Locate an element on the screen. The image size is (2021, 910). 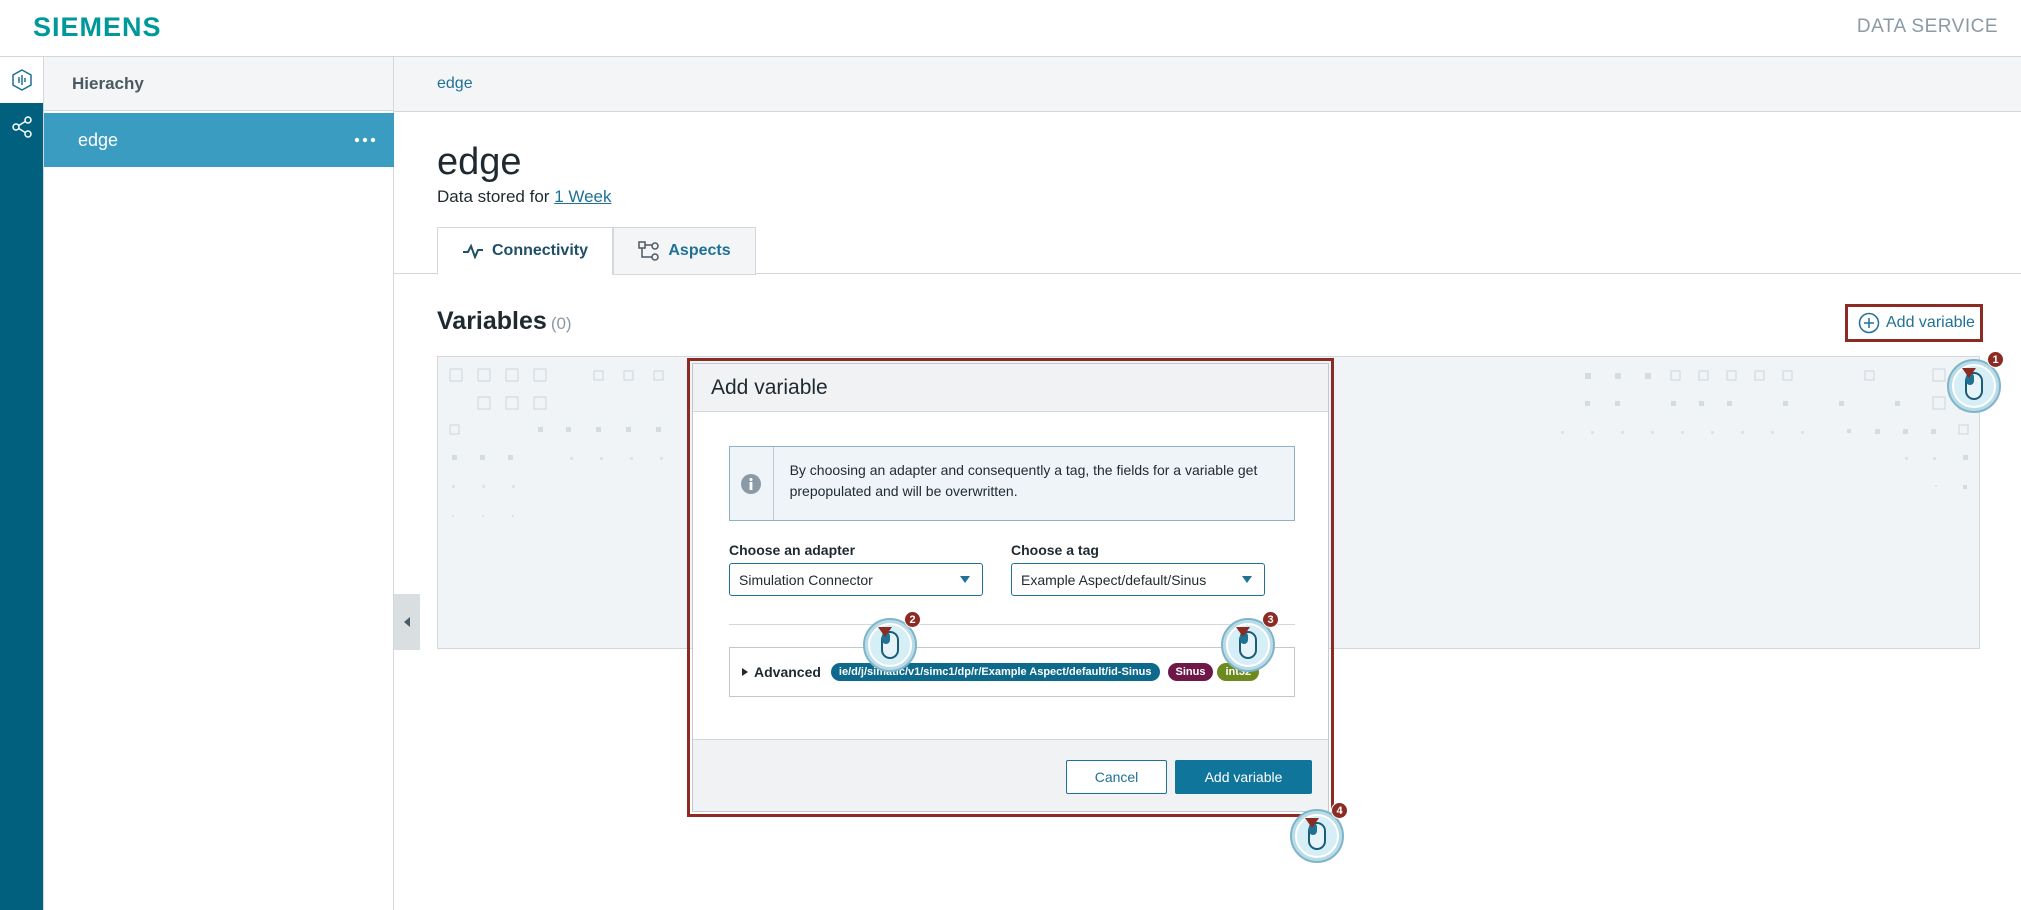
plus-circle-icon is located at coordinates (1869, 323).